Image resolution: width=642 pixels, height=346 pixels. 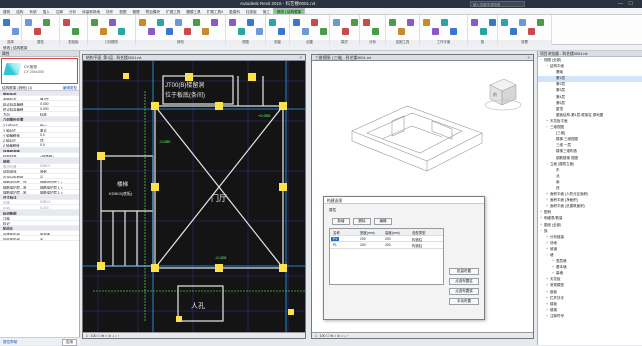 I want to click on delete-button: 删除, so click(x=362, y=221).